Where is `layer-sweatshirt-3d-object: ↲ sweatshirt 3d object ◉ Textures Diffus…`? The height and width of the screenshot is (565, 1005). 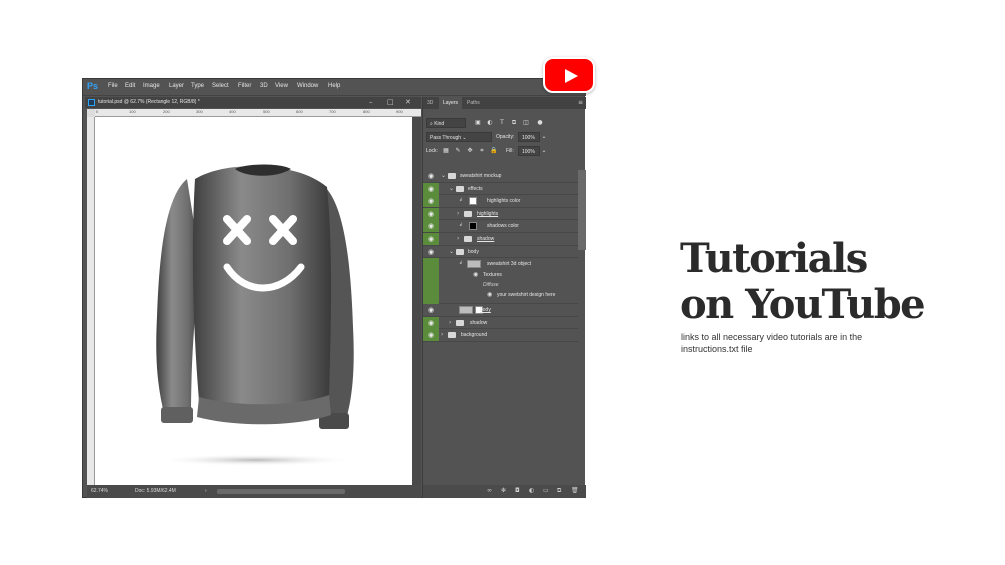 layer-sweatshirt-3d-object: ↲ sweatshirt 3d object ◉ Textures Diffus… is located at coordinates (500, 281).